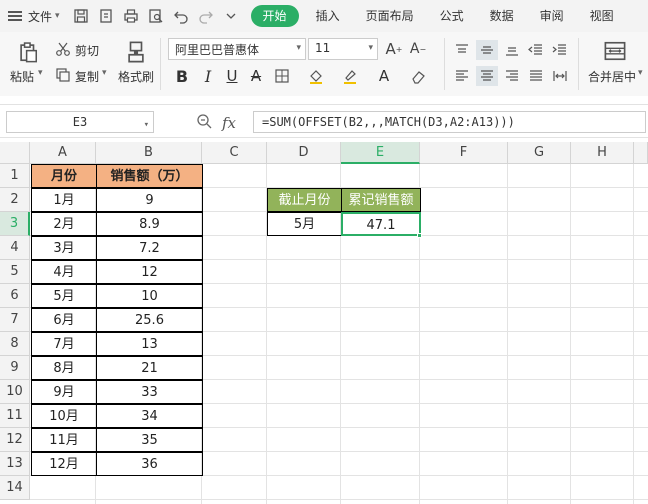 The height and width of the screenshot is (504, 648). Describe the element at coordinates (390, 16) in the screenshot. I see `tab-page-layout: 页面布局` at that location.